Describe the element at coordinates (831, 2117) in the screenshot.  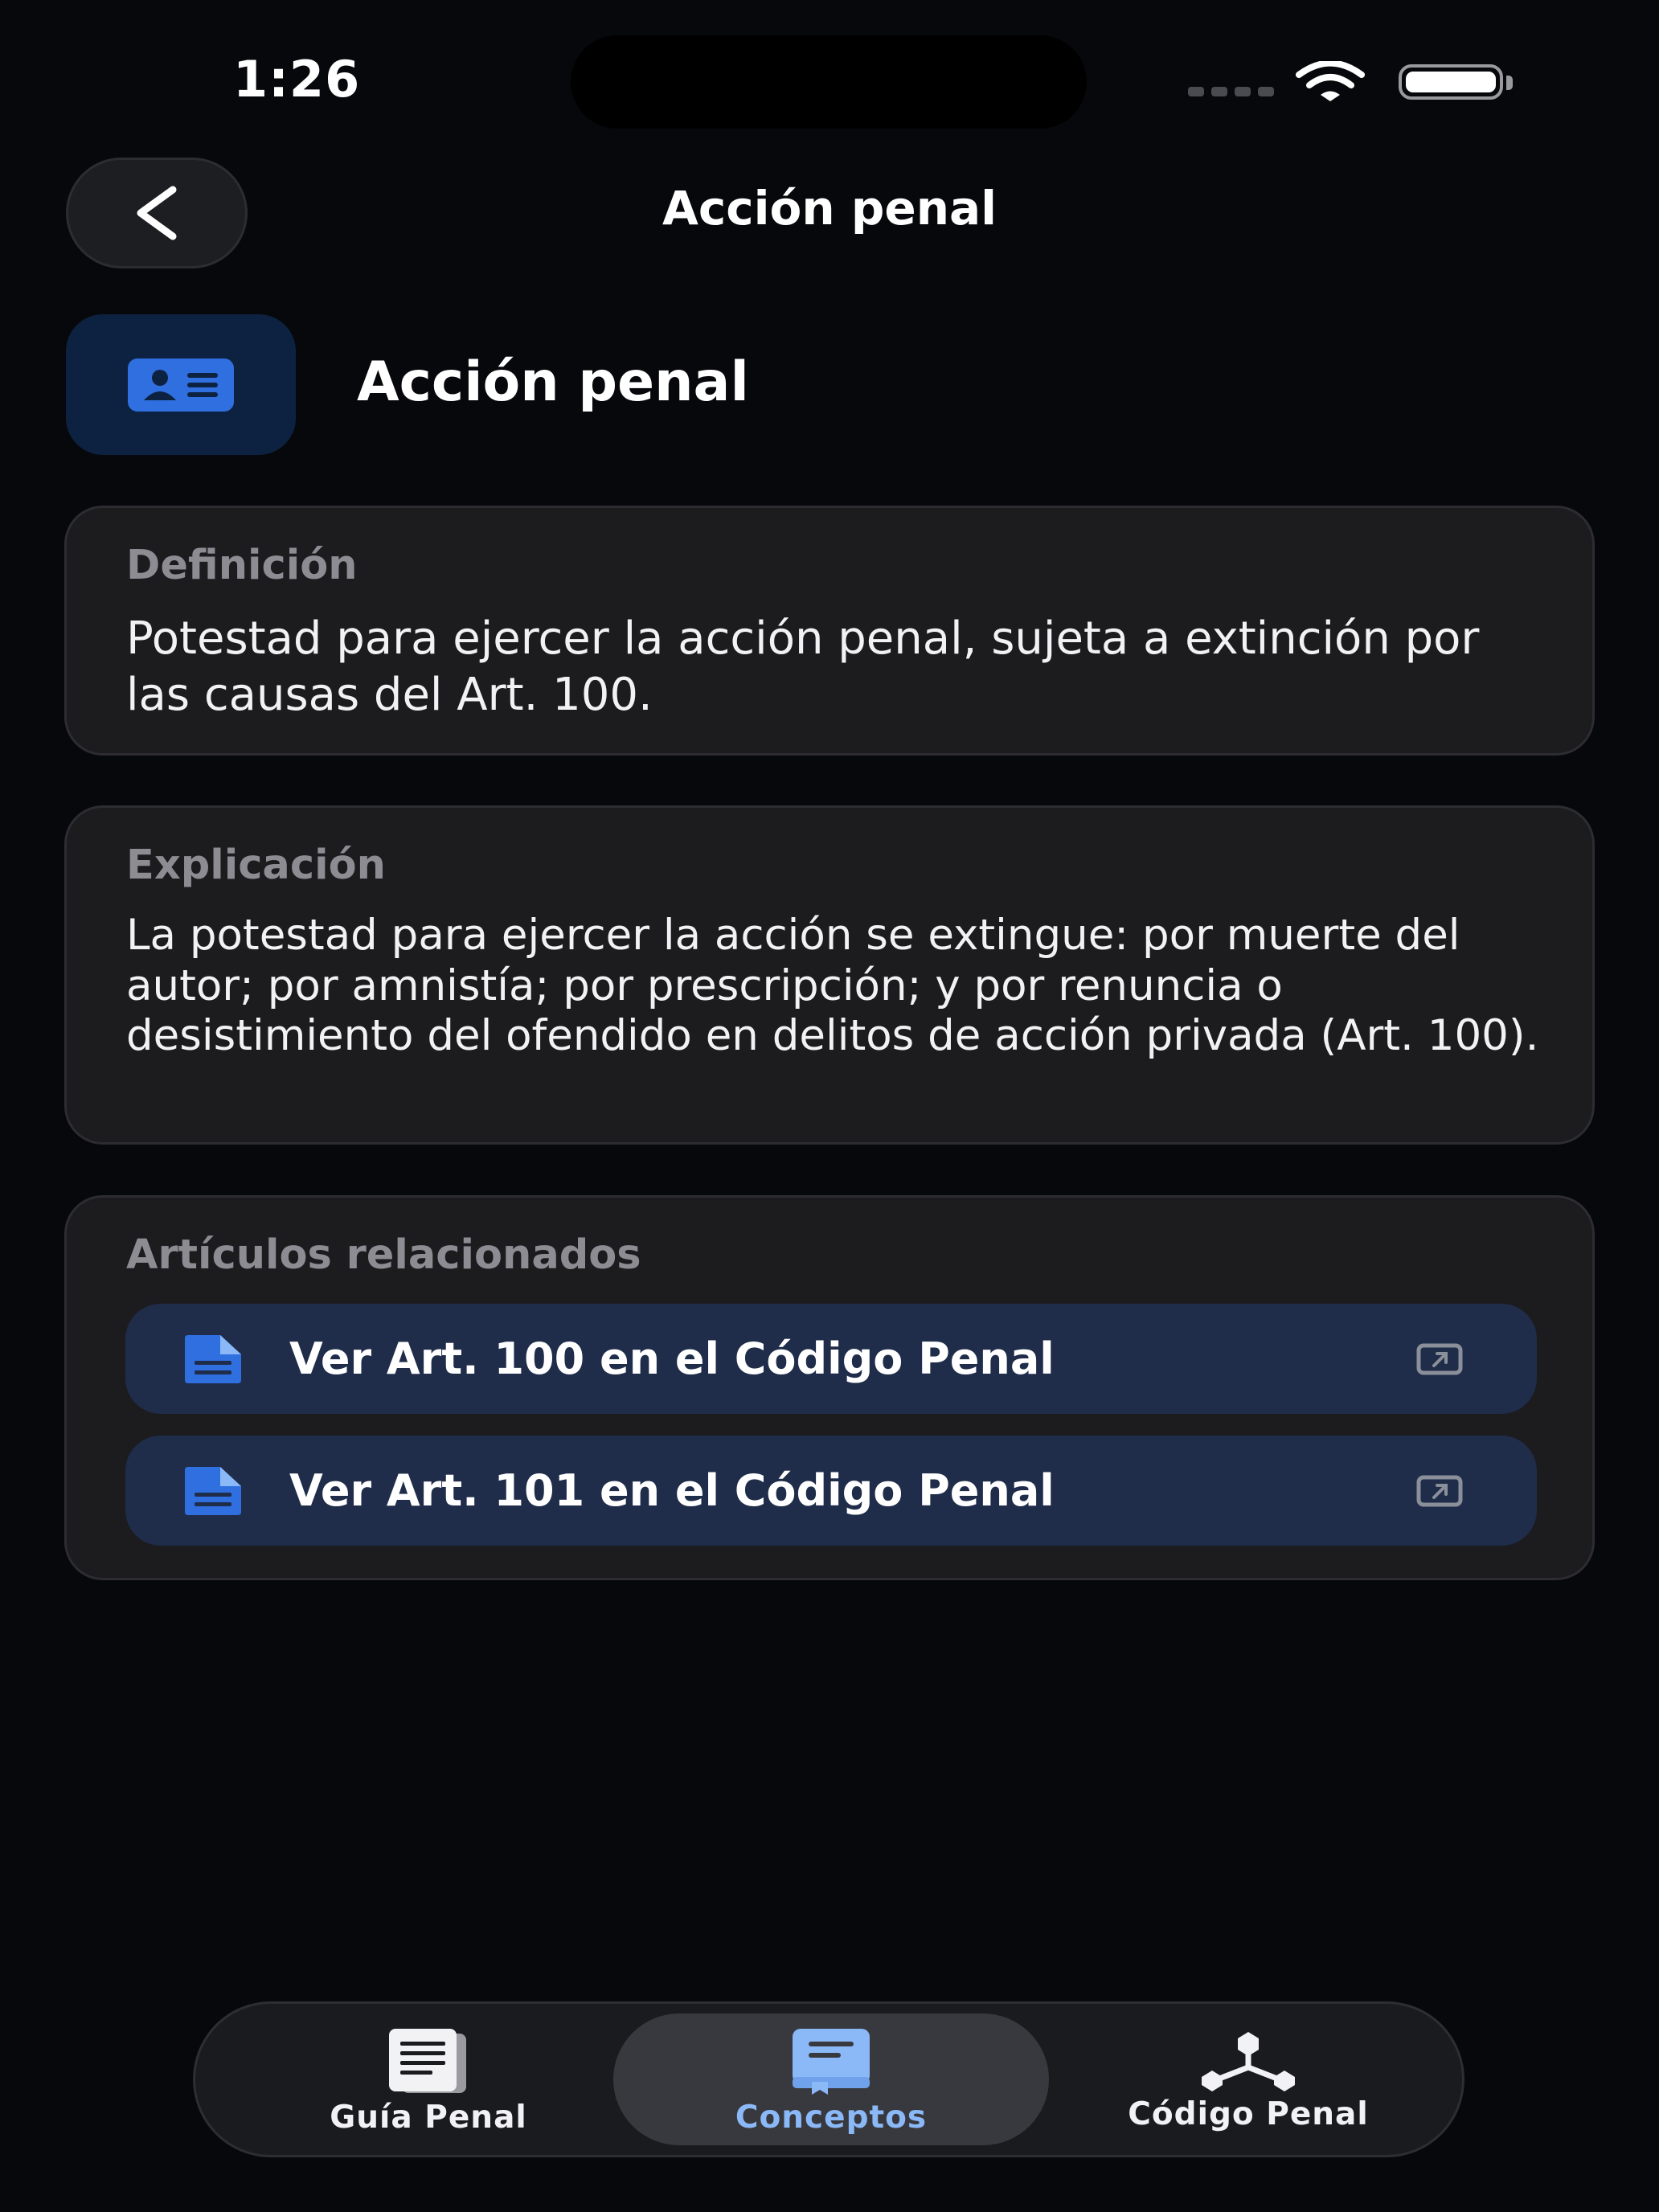
I see `tab-label: Conceptos` at that location.